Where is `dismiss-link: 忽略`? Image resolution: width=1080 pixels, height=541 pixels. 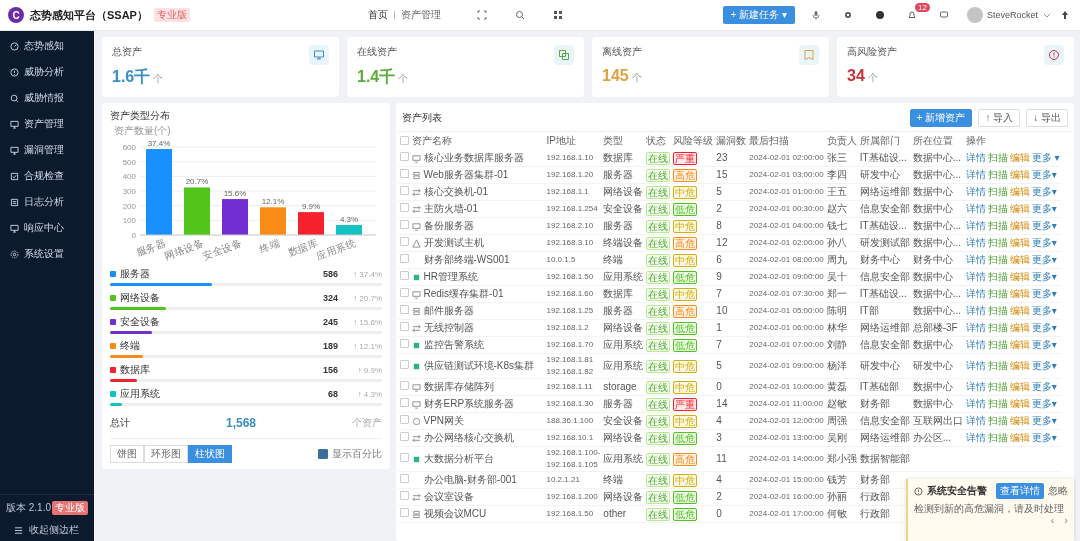
dismiss-link: 忽略 is located at coordinates (1058, 491).